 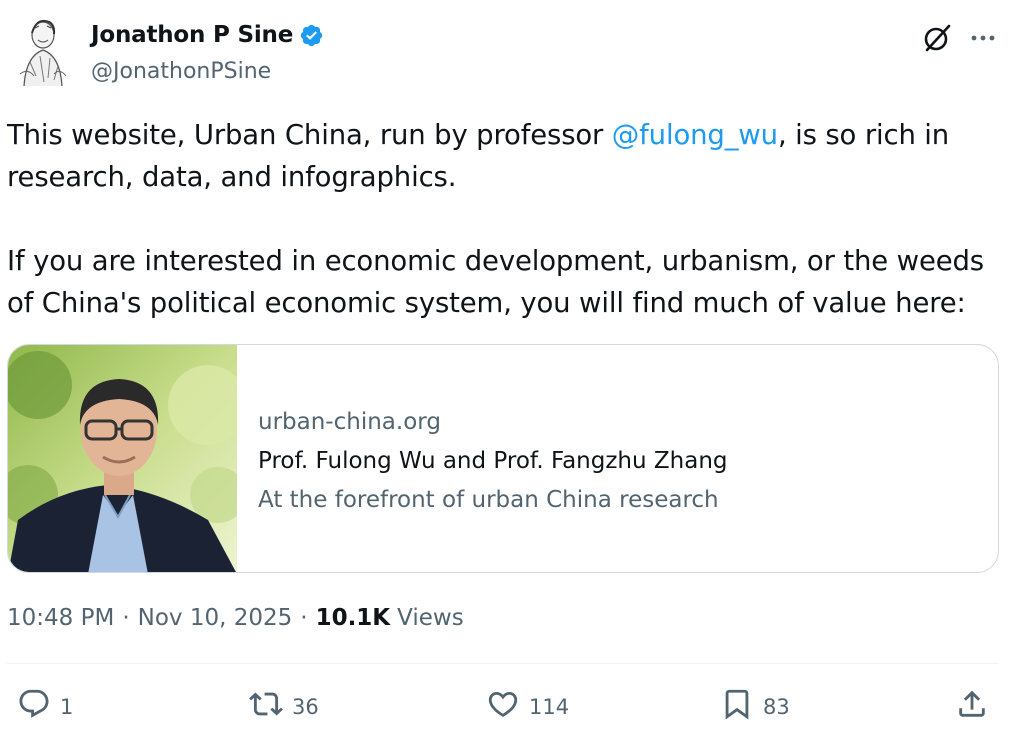 I want to click on reply-count: 1, so click(x=67, y=706).